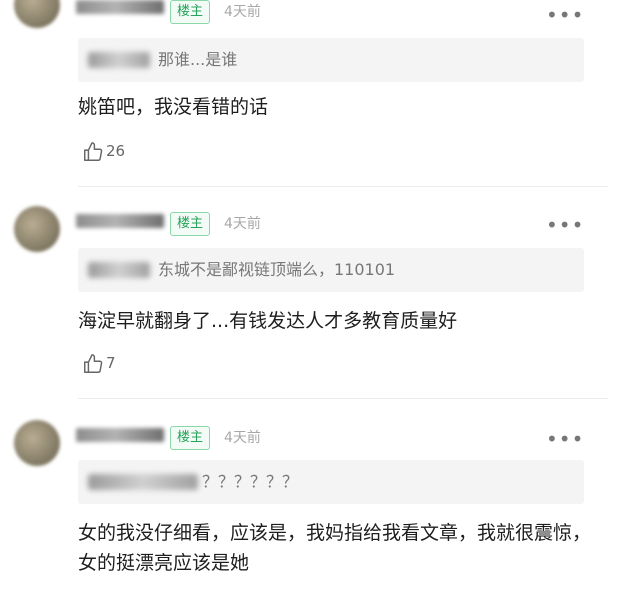 Image resolution: width=640 pixels, height=592 pixels. I want to click on comment-text: 海淀早就翻身了...有钱发达人才多教育质量好, so click(268, 321).